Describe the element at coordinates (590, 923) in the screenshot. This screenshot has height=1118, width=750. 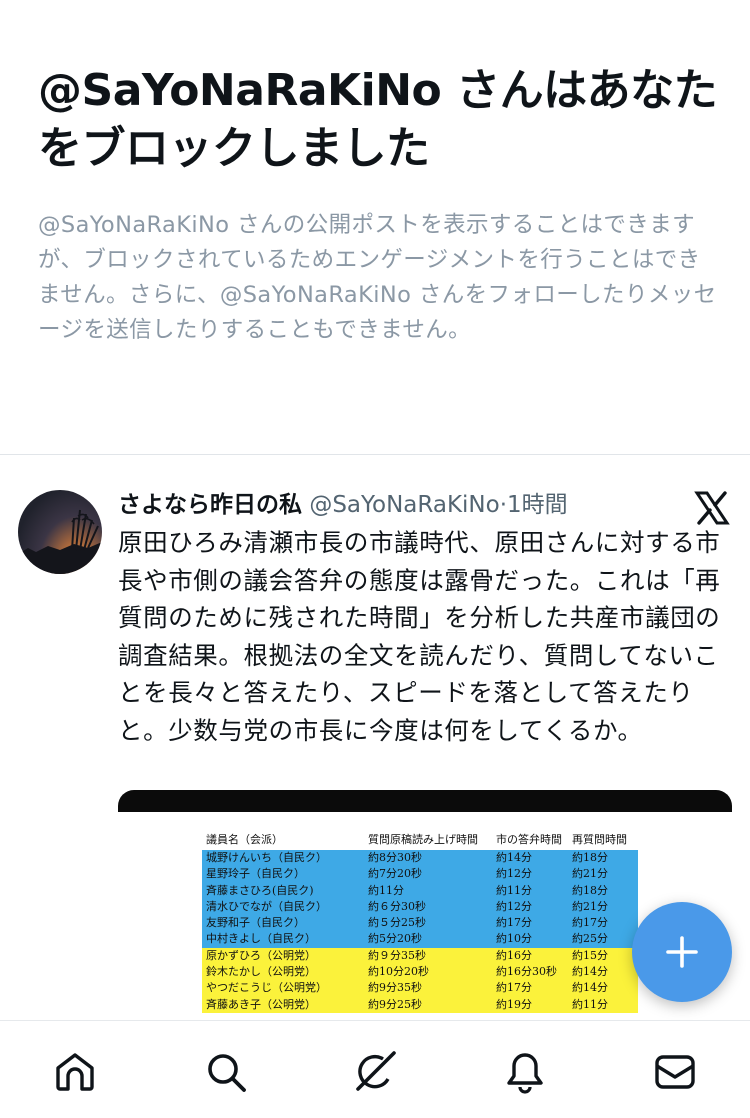
I see `cell-requestion: 約17分` at that location.